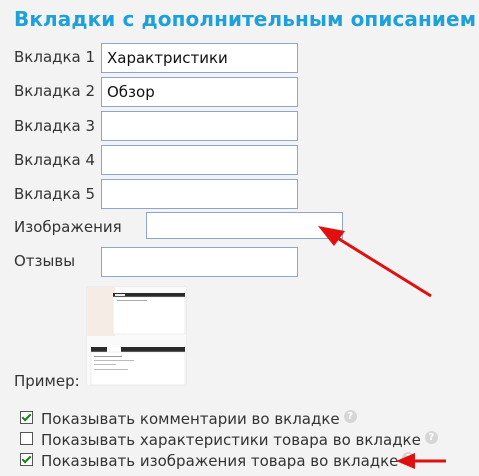  What do you see at coordinates (199, 126) in the screenshot?
I see `tab3-input` at bounding box center [199, 126].